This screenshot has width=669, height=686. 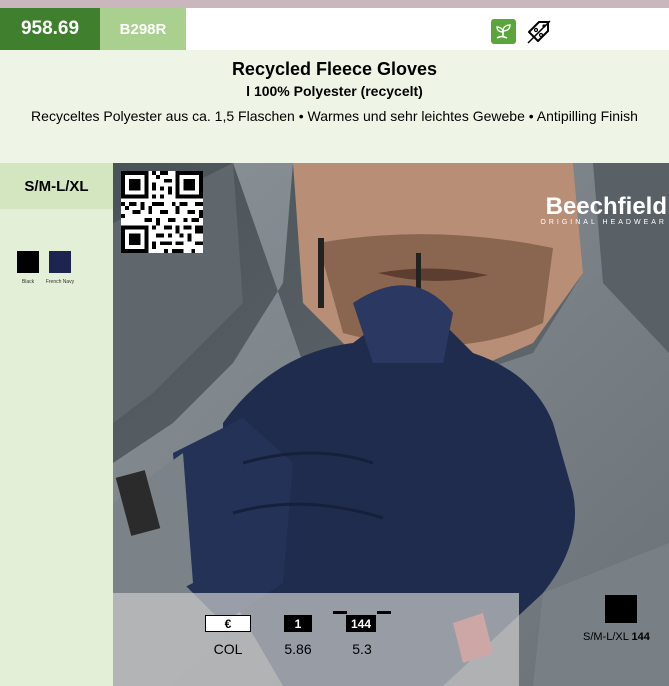 What do you see at coordinates (334, 4) in the screenshot?
I see `top-image-strip` at bounding box center [334, 4].